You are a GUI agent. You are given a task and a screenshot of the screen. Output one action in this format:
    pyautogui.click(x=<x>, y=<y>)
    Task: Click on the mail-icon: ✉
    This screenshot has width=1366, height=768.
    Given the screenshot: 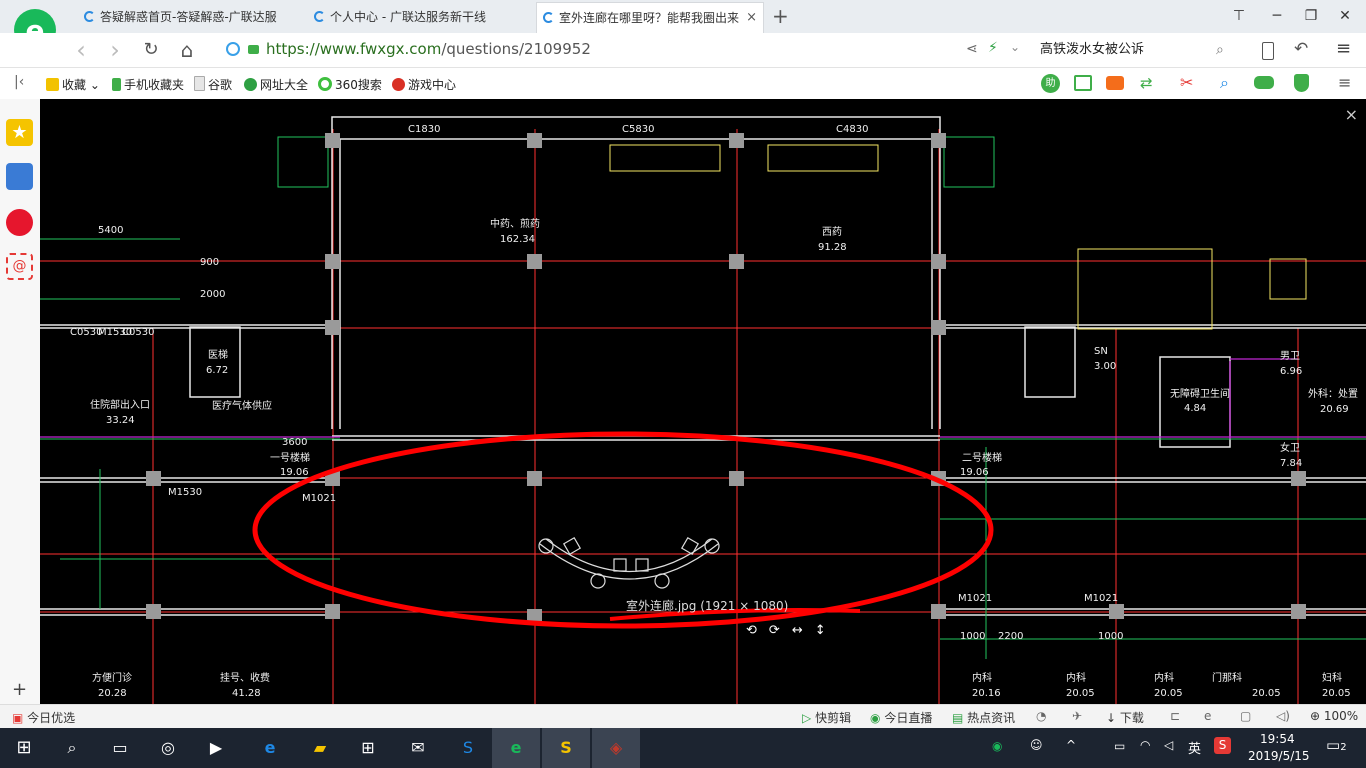 What is the action you would take?
    pyautogui.click(x=418, y=748)
    